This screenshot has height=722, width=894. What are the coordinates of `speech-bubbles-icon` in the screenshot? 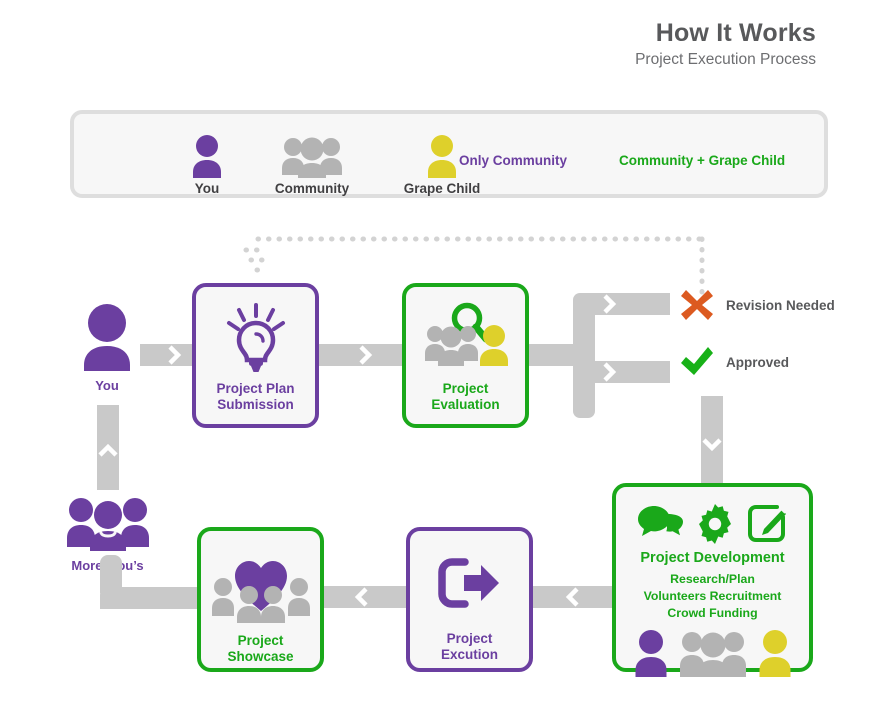 It's located at (660, 521).